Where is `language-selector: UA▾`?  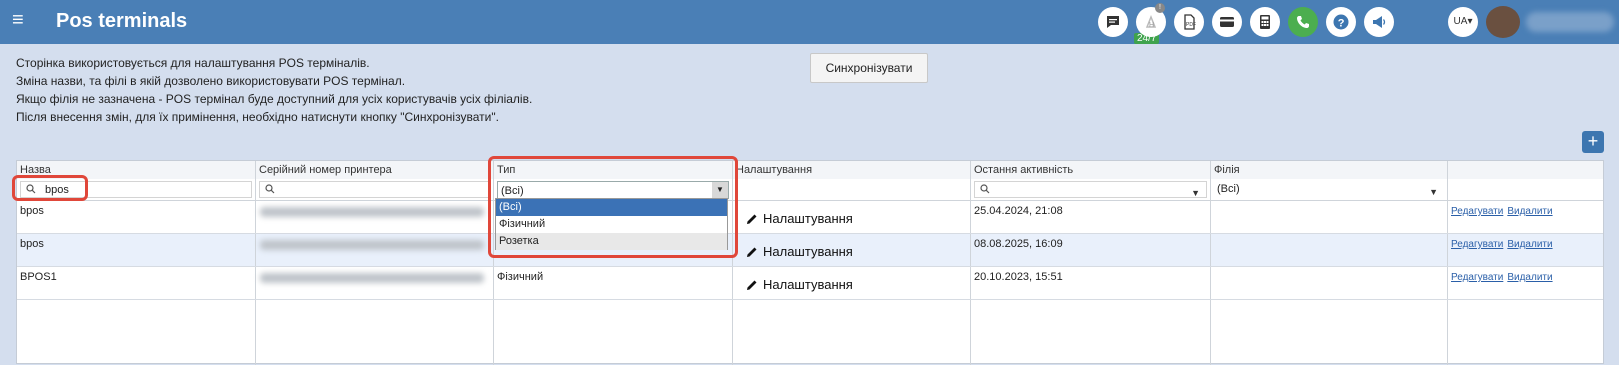 language-selector: UA▾ is located at coordinates (1463, 22).